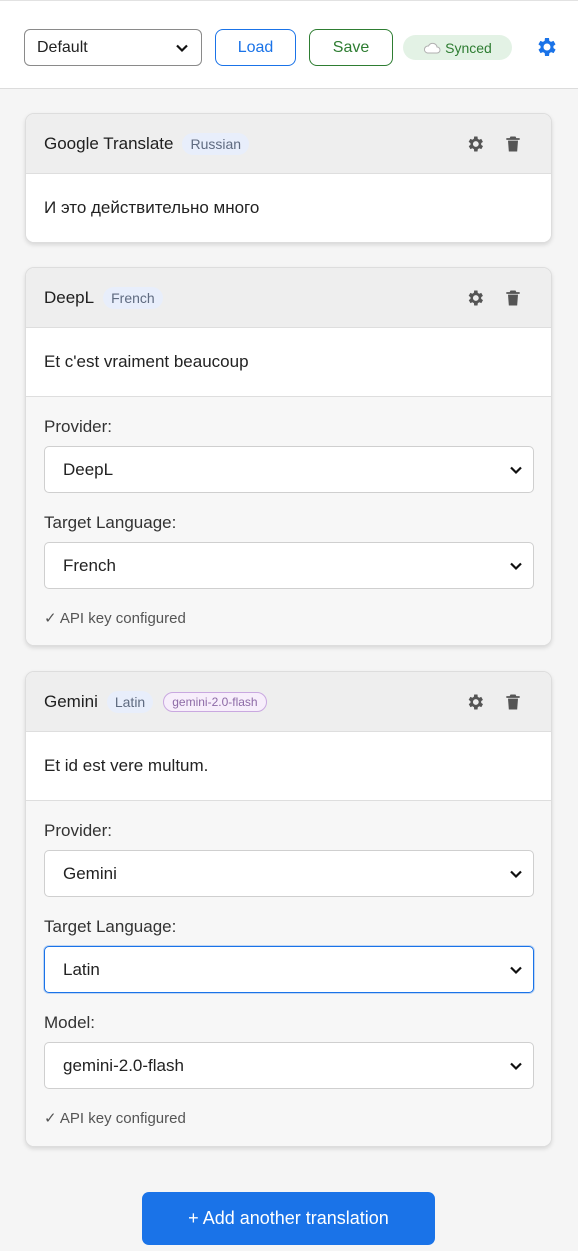 Image resolution: width=578 pixels, height=1251 pixels. What do you see at coordinates (123, 1065) in the screenshot?
I see `model-value: gemini-2.0-flash` at bounding box center [123, 1065].